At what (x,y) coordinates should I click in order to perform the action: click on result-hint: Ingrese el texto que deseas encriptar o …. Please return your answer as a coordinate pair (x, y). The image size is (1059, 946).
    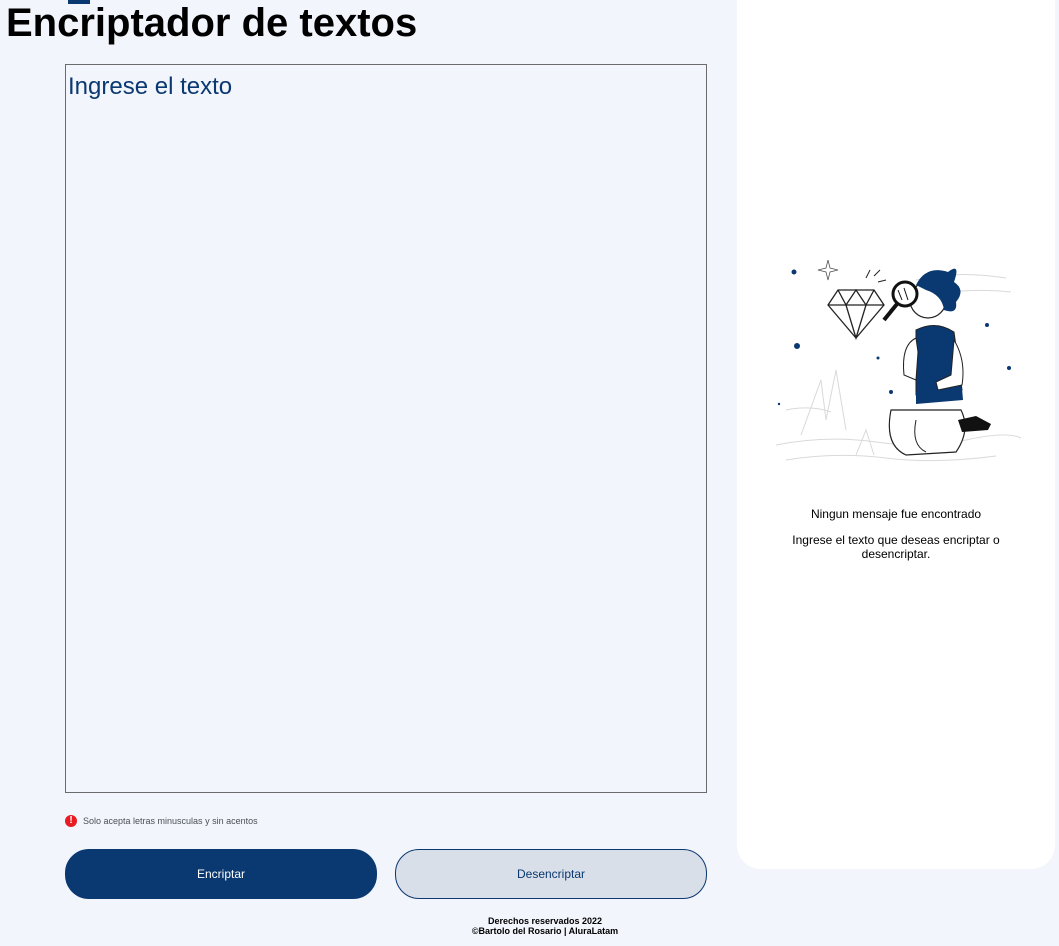
    Looking at the image, I should click on (896, 547).